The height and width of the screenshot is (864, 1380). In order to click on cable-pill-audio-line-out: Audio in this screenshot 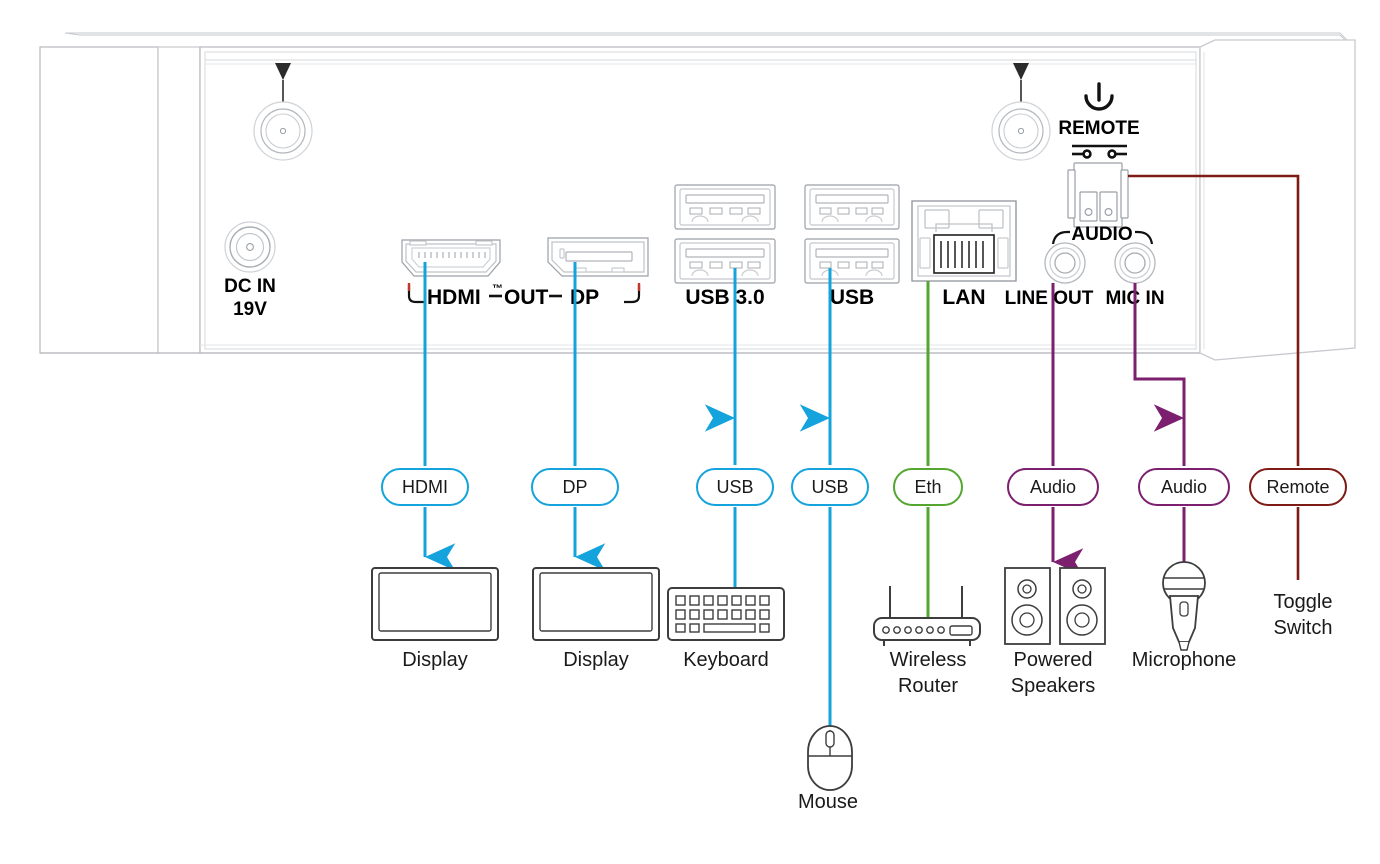, I will do `click(1053, 487)`.